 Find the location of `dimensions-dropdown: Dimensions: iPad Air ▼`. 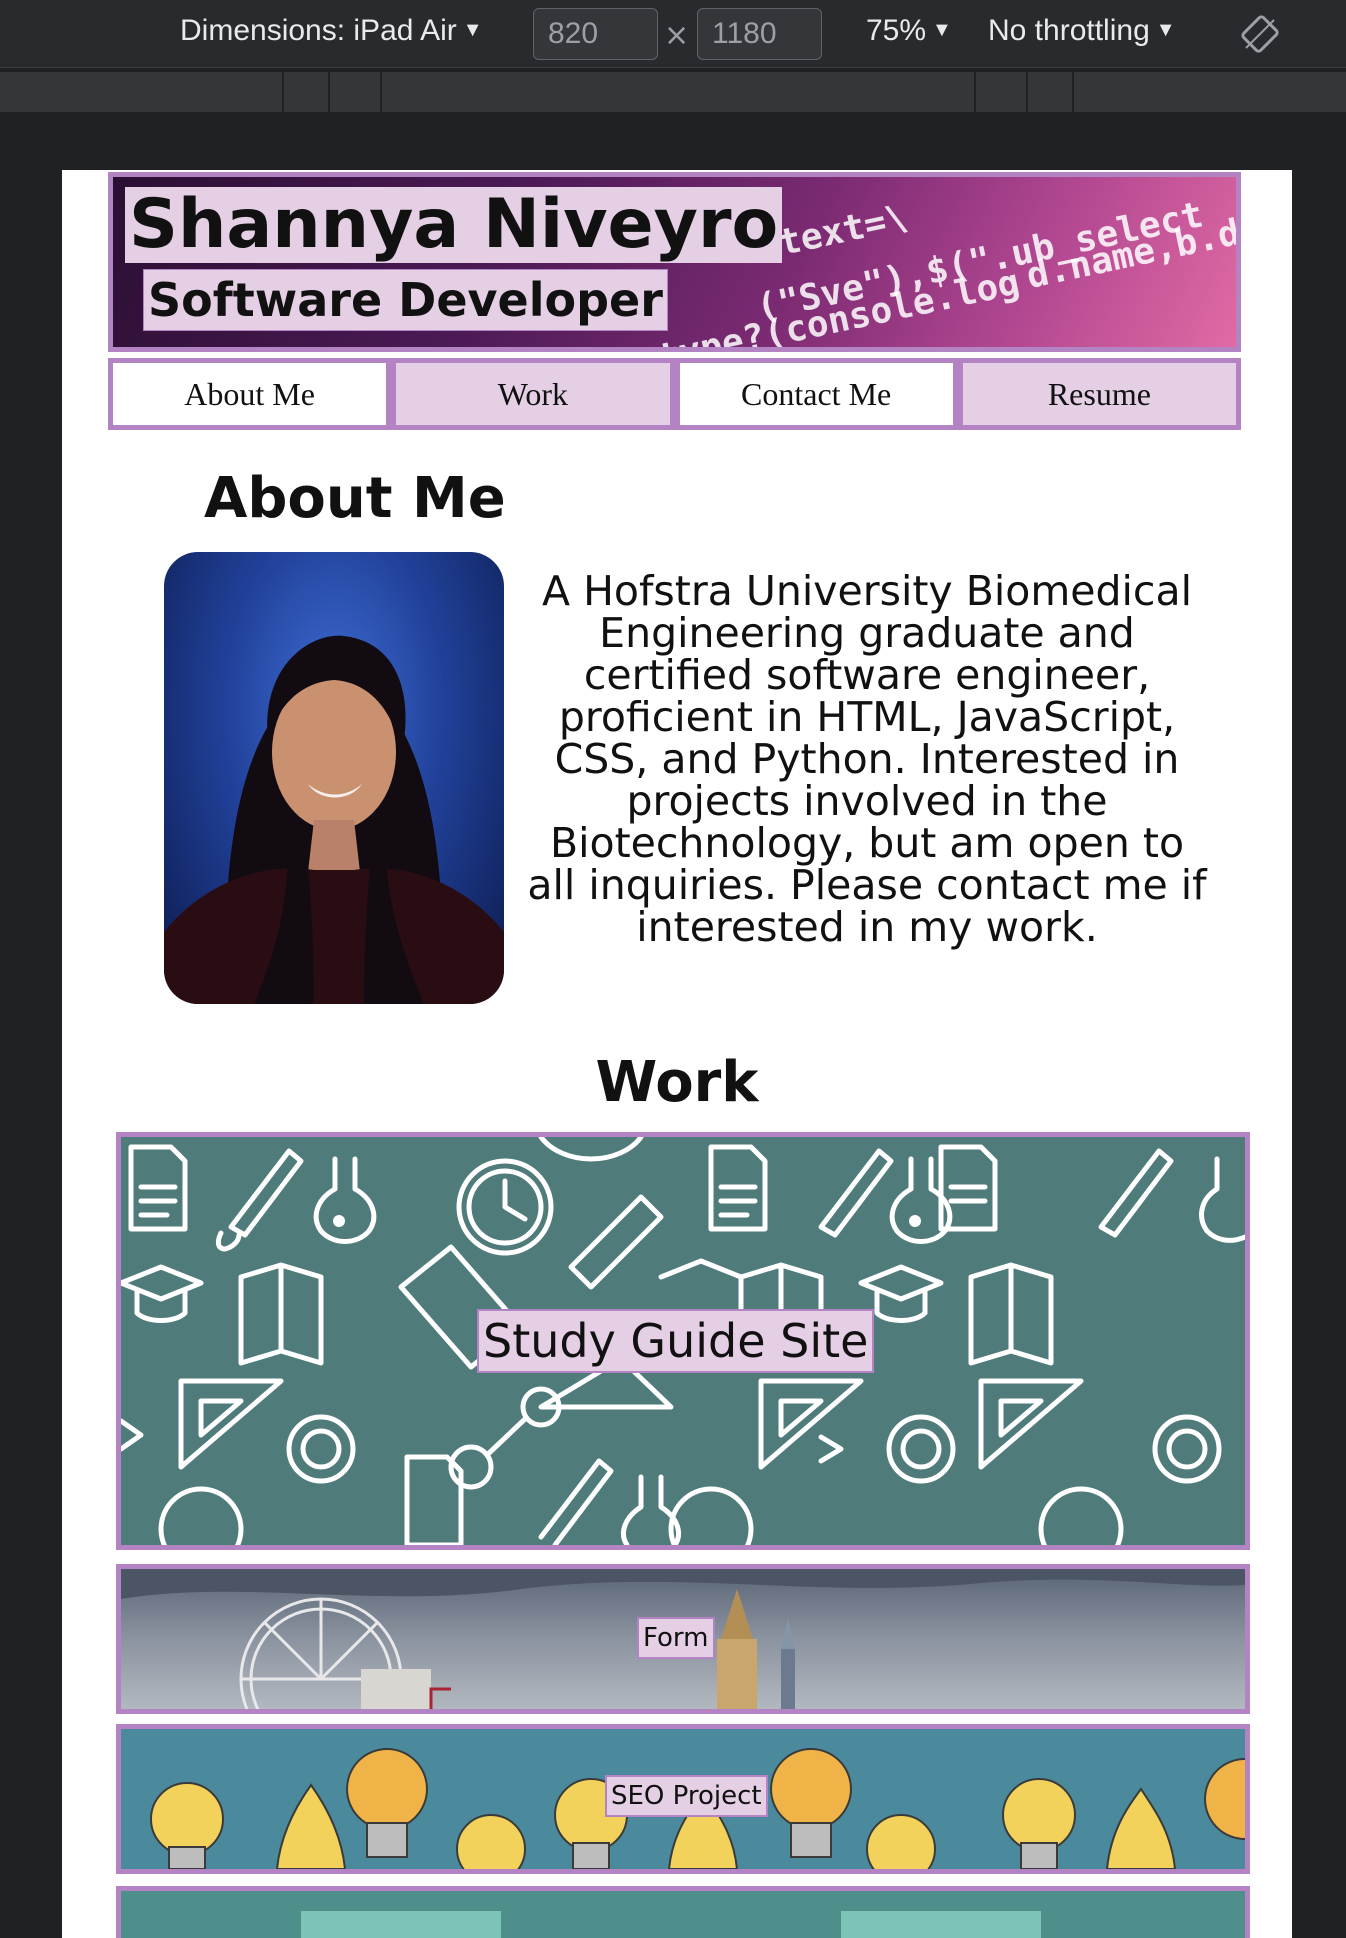

dimensions-dropdown: Dimensions: iPad Air ▼ is located at coordinates (331, 31).